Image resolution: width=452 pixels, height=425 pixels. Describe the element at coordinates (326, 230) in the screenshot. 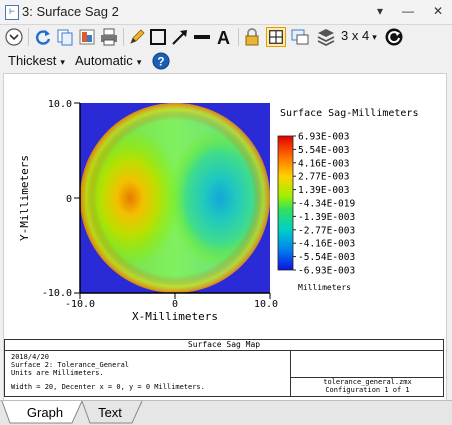

I see `legend-value: -2.77E-003` at that location.